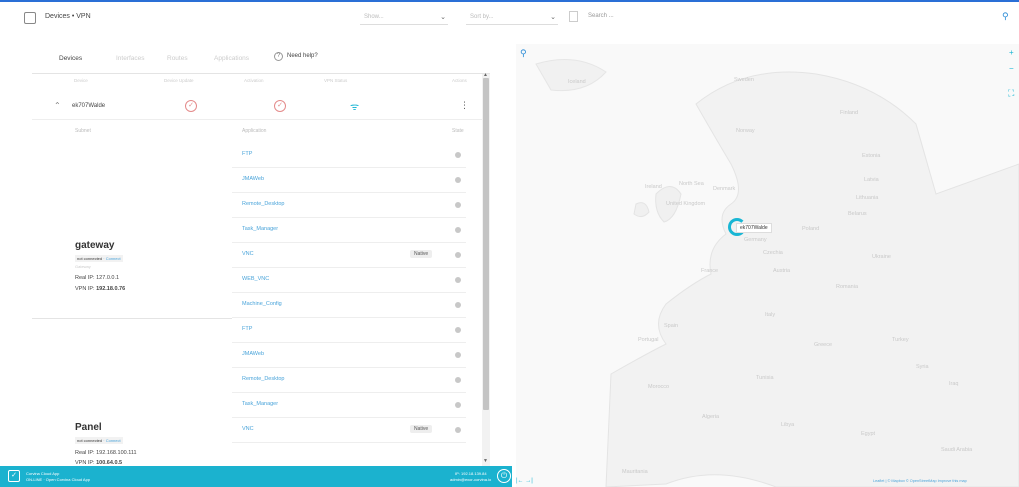 The image size is (1019, 487). Describe the element at coordinates (257, 107) in the screenshot. I see `device-row: ⌃ ek707Walde ✓ ✓ ᯤ ⋮` at that location.